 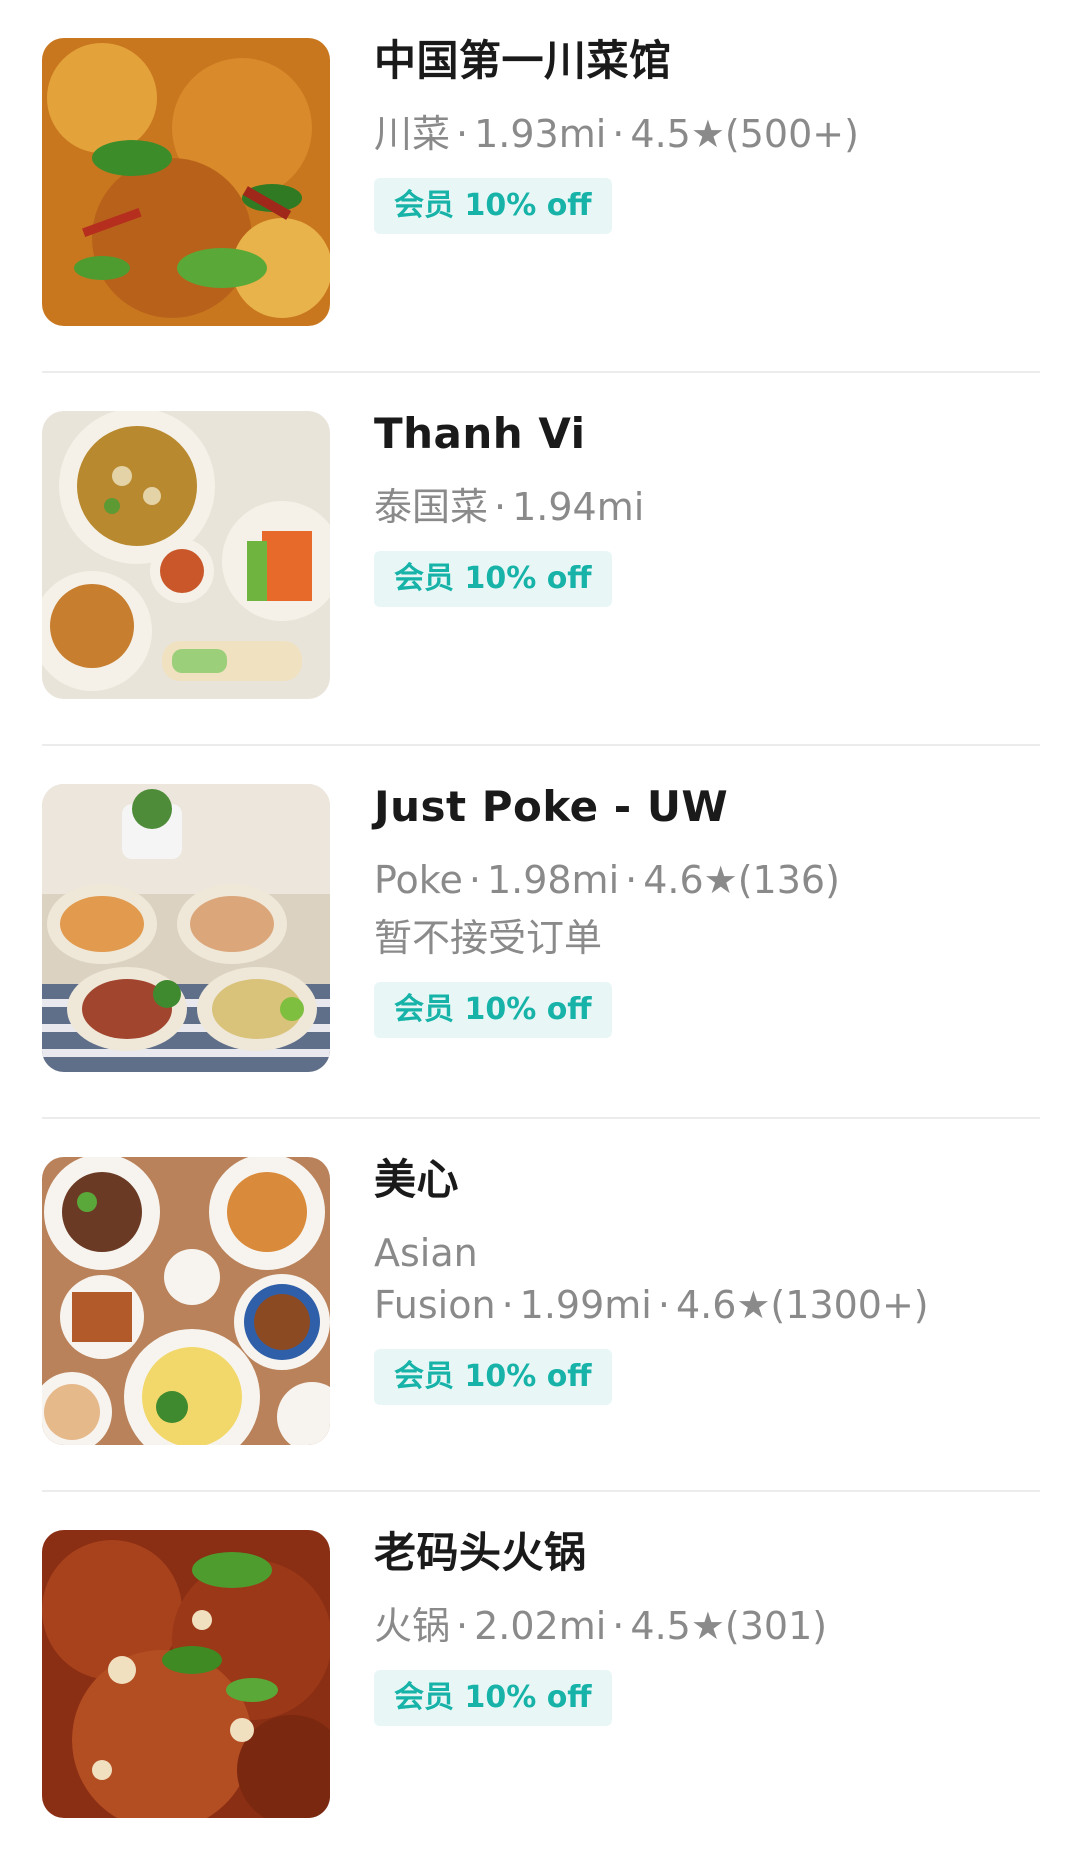 What do you see at coordinates (435, 1279) in the screenshot?
I see `cuisine-label: Asian Fusion` at bounding box center [435, 1279].